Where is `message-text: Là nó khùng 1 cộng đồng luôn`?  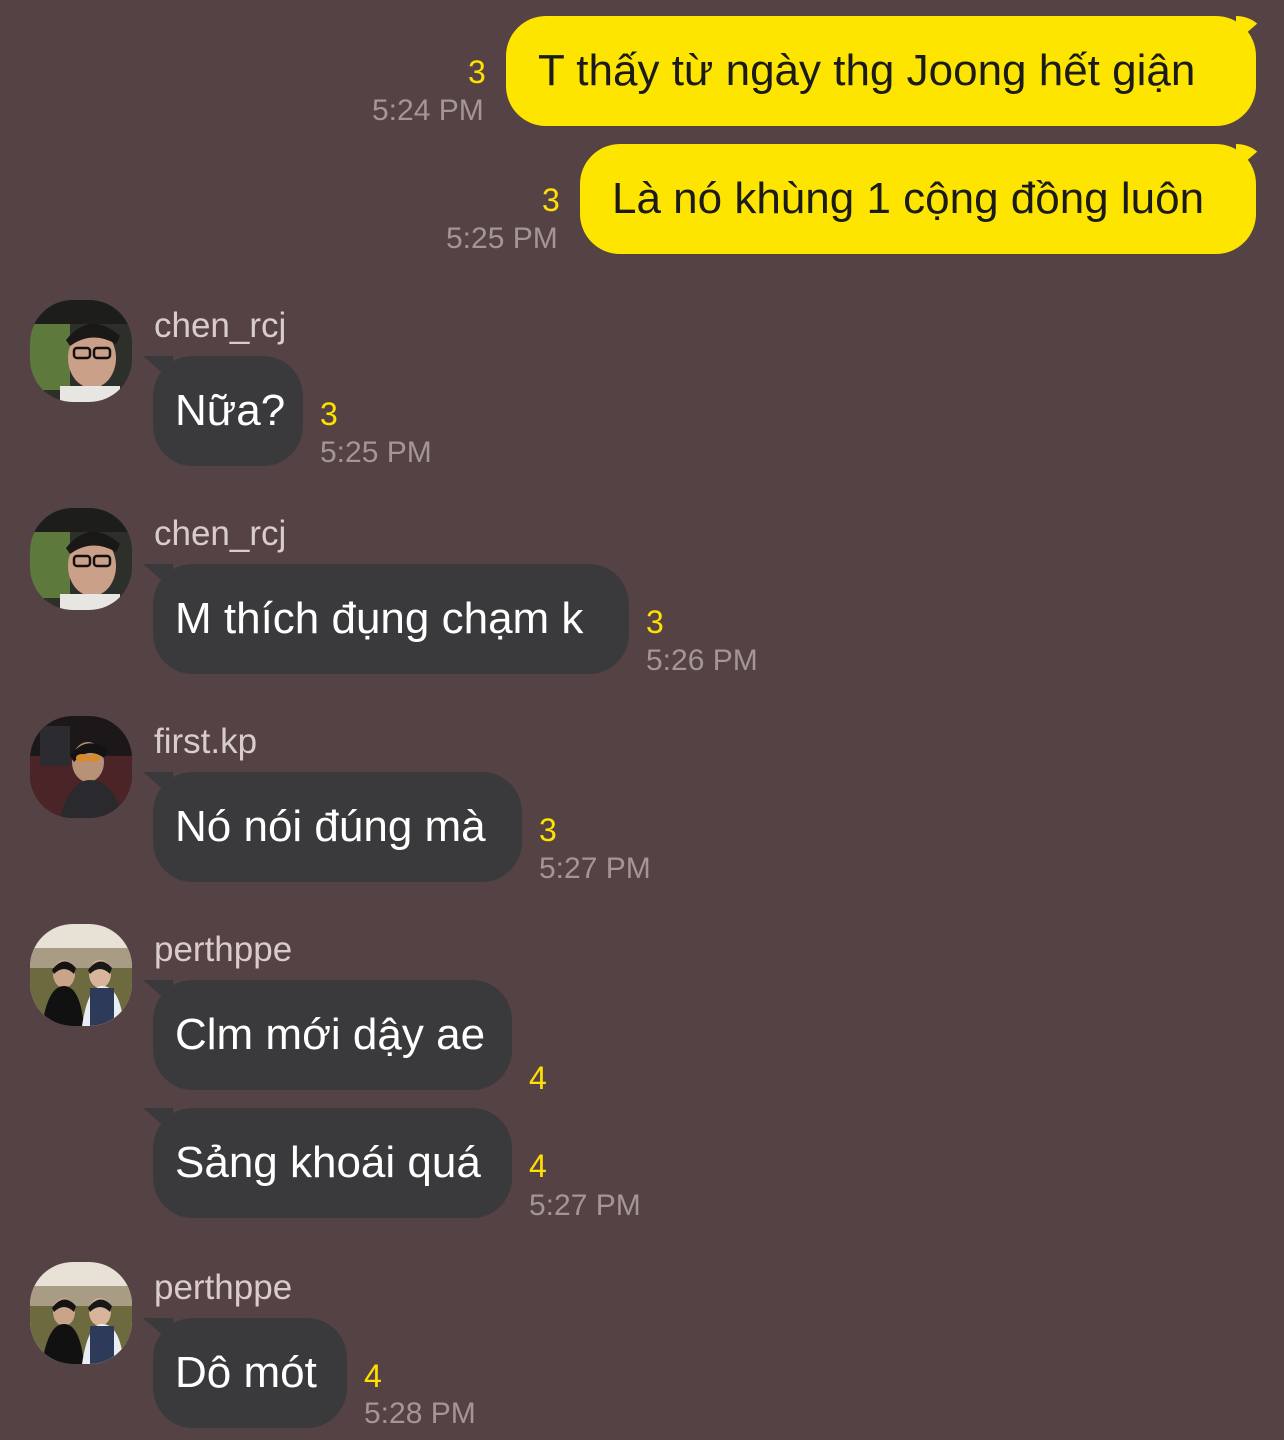
message-text: Là nó khùng 1 cộng đồng luôn is located at coordinates (908, 198).